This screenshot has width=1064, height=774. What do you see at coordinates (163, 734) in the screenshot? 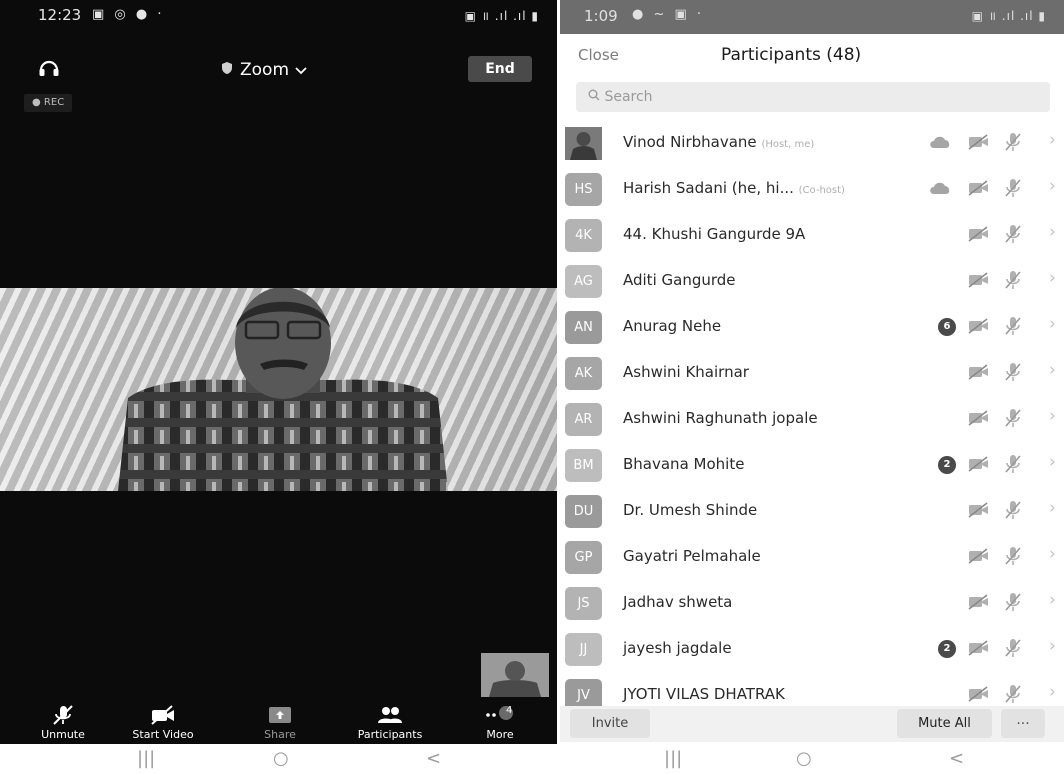
I see `start-video-label: Start Video` at bounding box center [163, 734].